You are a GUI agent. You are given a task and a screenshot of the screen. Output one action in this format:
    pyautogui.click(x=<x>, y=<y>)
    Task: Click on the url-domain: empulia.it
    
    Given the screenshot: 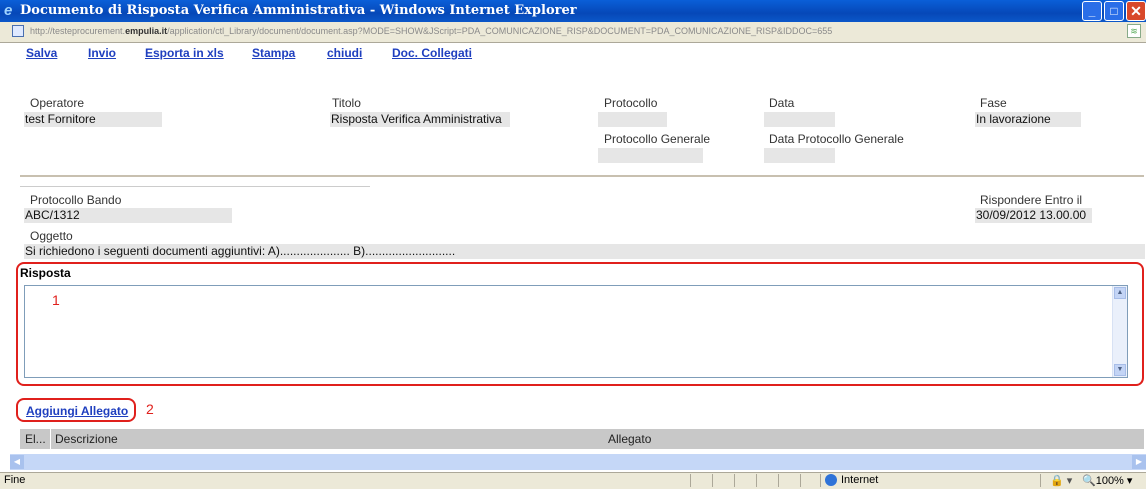 What is the action you would take?
    pyautogui.click(x=146, y=31)
    